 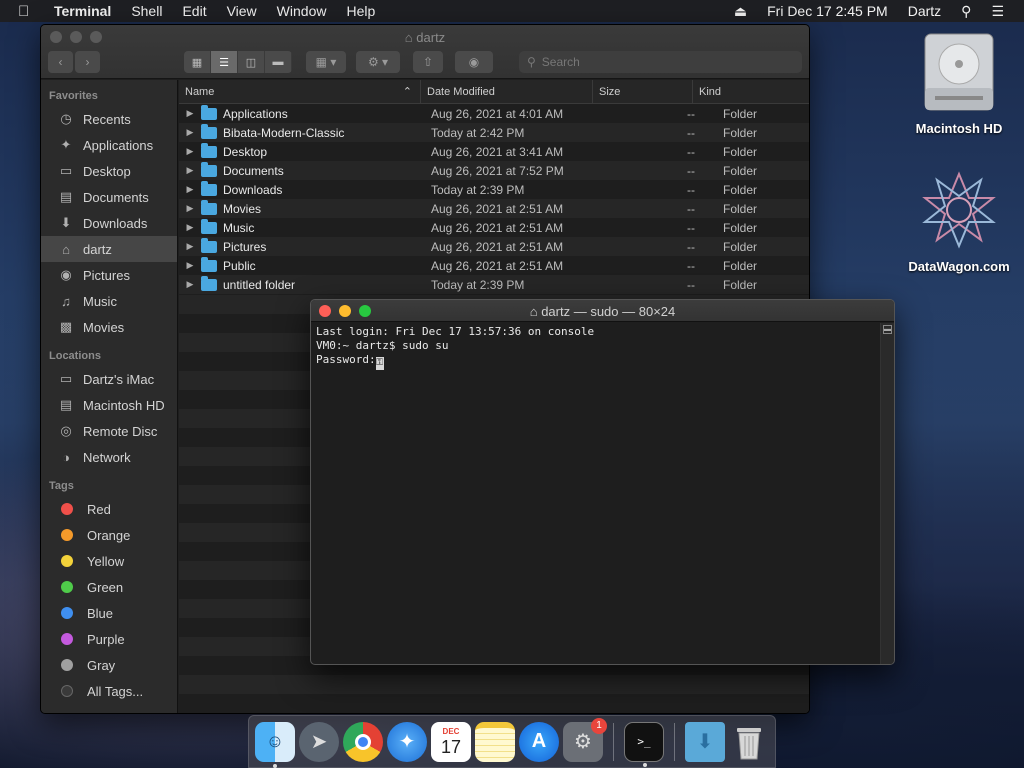 What do you see at coordinates (109, 171) in the screenshot?
I see `sidebar-item-desktop: ▭ Desktop` at bounding box center [109, 171].